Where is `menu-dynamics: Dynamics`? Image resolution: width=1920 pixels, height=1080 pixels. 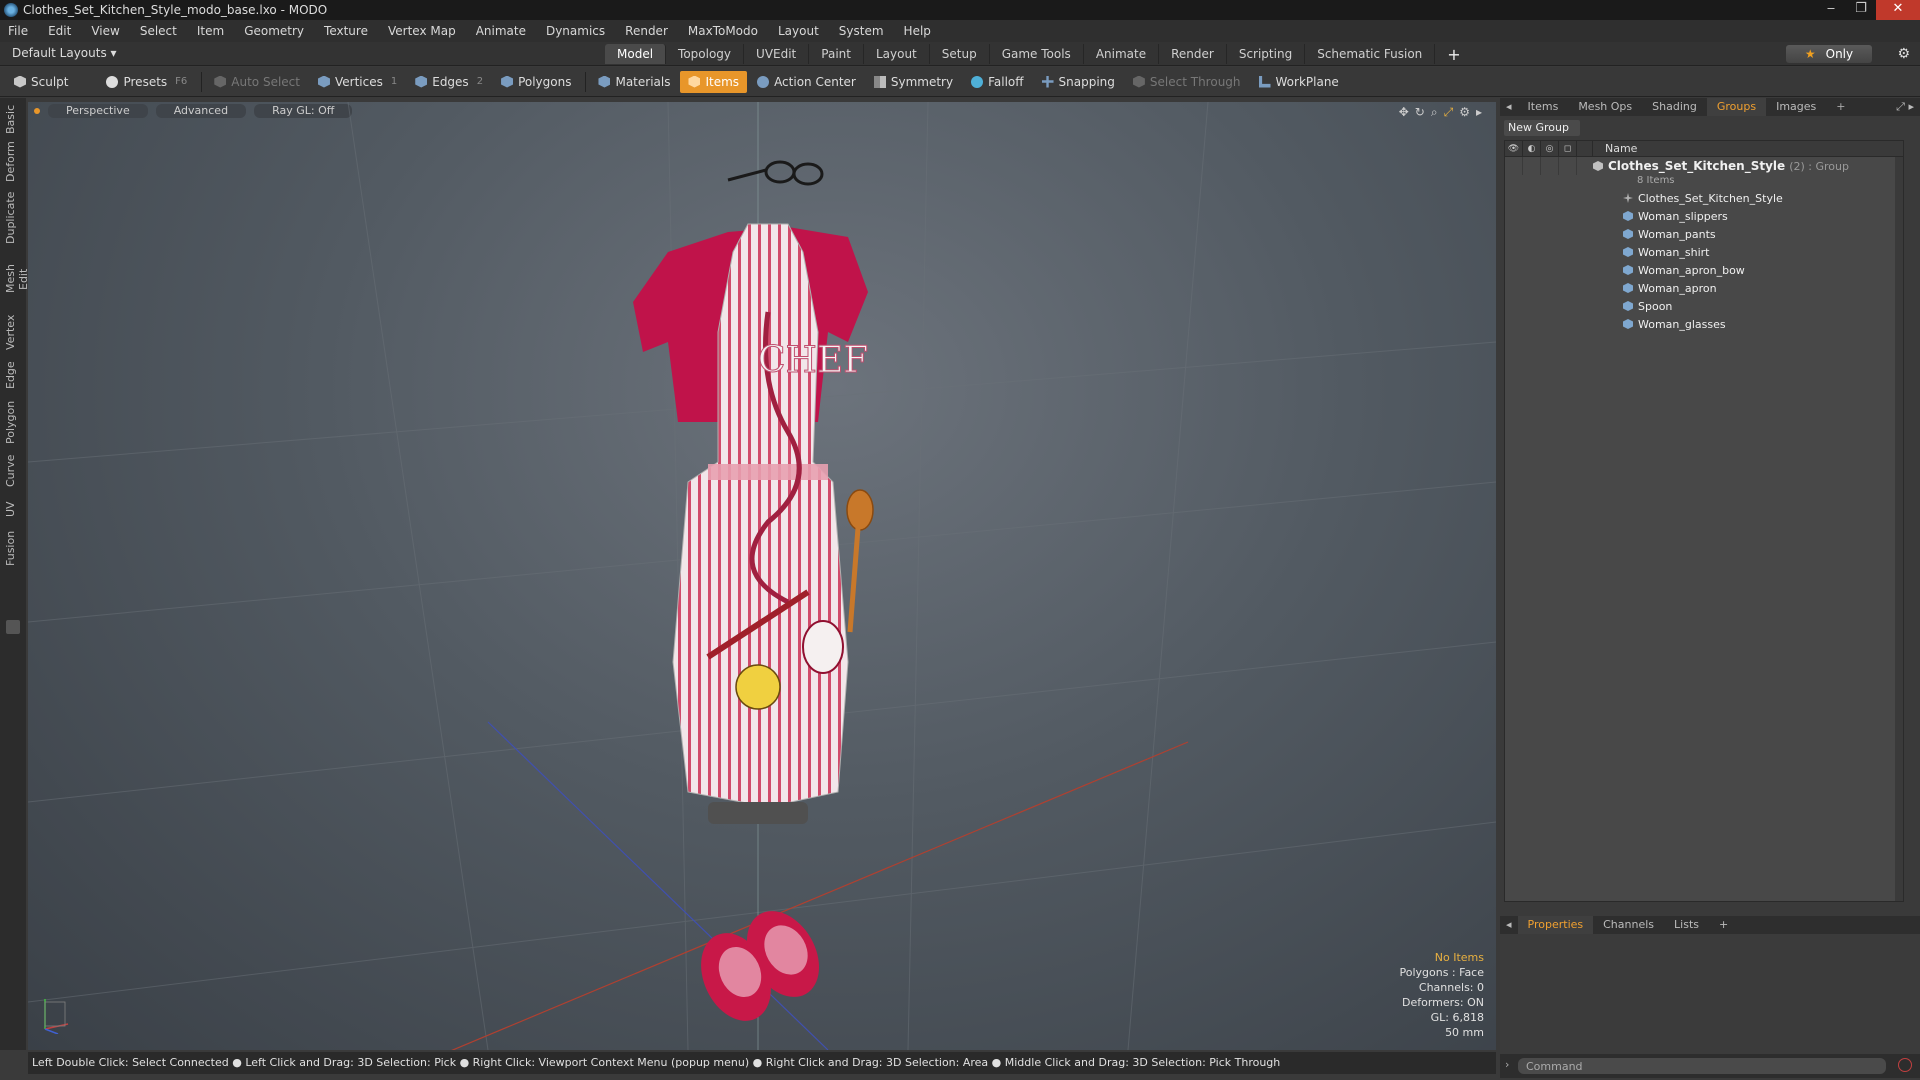 menu-dynamics: Dynamics is located at coordinates (575, 31).